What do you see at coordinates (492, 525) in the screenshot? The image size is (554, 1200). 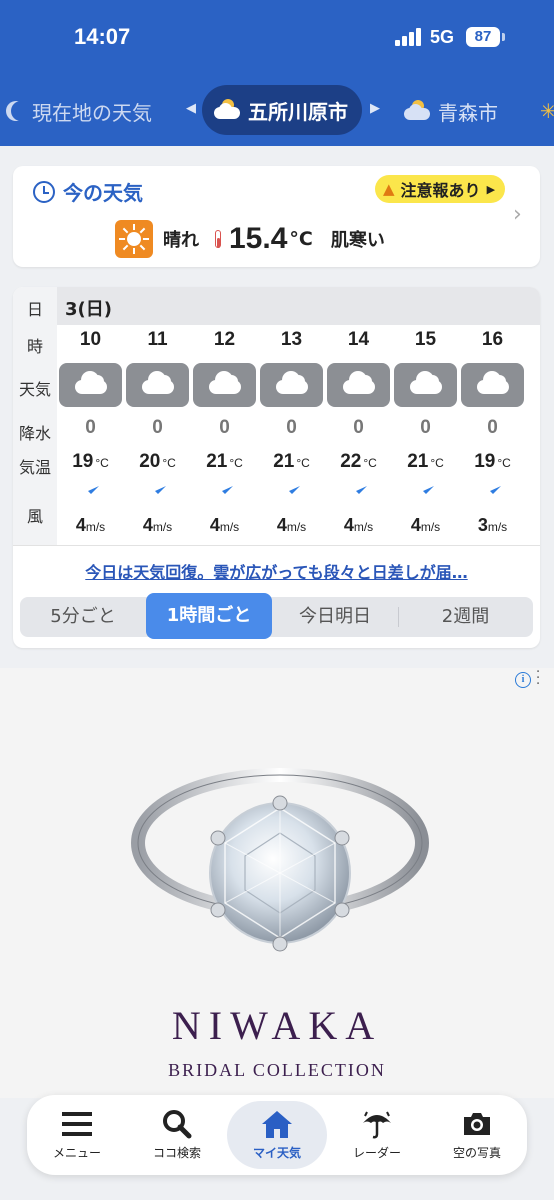 I see `wind-cell: 3m/s` at bounding box center [492, 525].